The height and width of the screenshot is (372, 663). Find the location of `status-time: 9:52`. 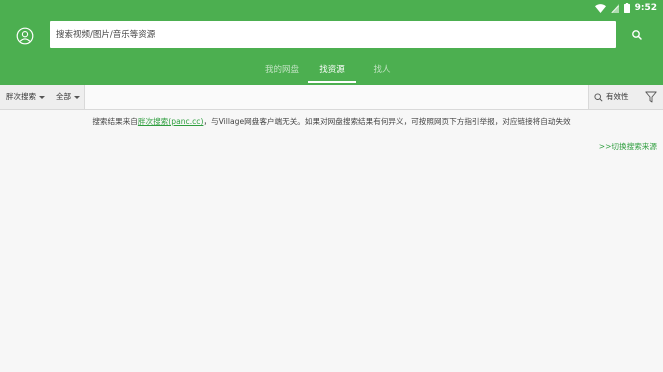

status-time: 9:52 is located at coordinates (645, 8).